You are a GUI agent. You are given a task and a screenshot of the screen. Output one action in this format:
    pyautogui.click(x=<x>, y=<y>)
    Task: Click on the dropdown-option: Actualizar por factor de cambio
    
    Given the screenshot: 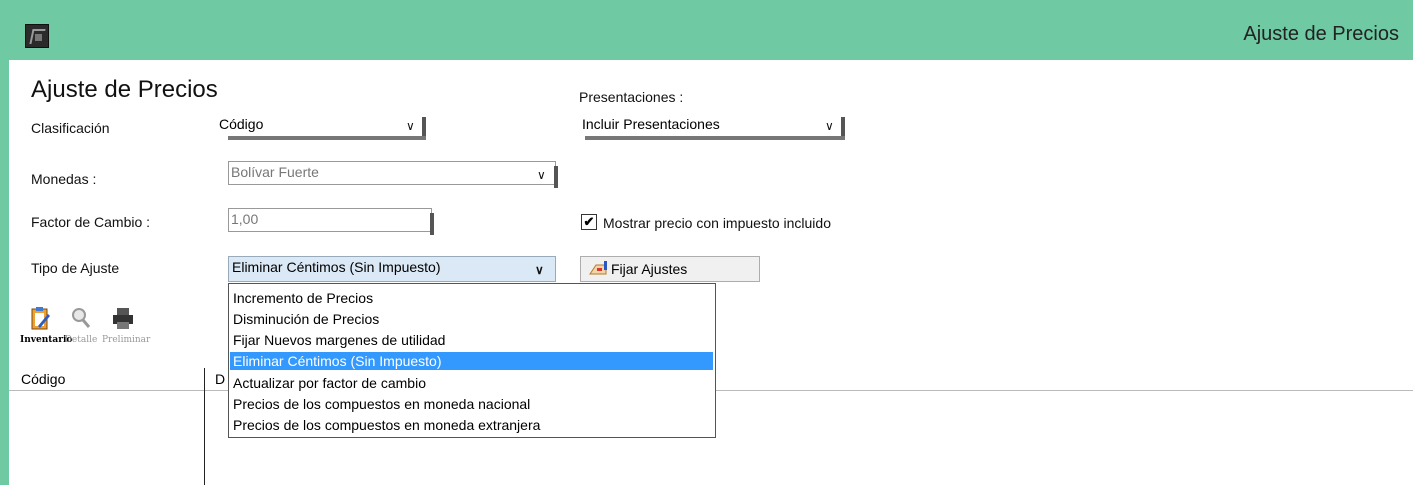 What is the action you would take?
    pyautogui.click(x=329, y=383)
    